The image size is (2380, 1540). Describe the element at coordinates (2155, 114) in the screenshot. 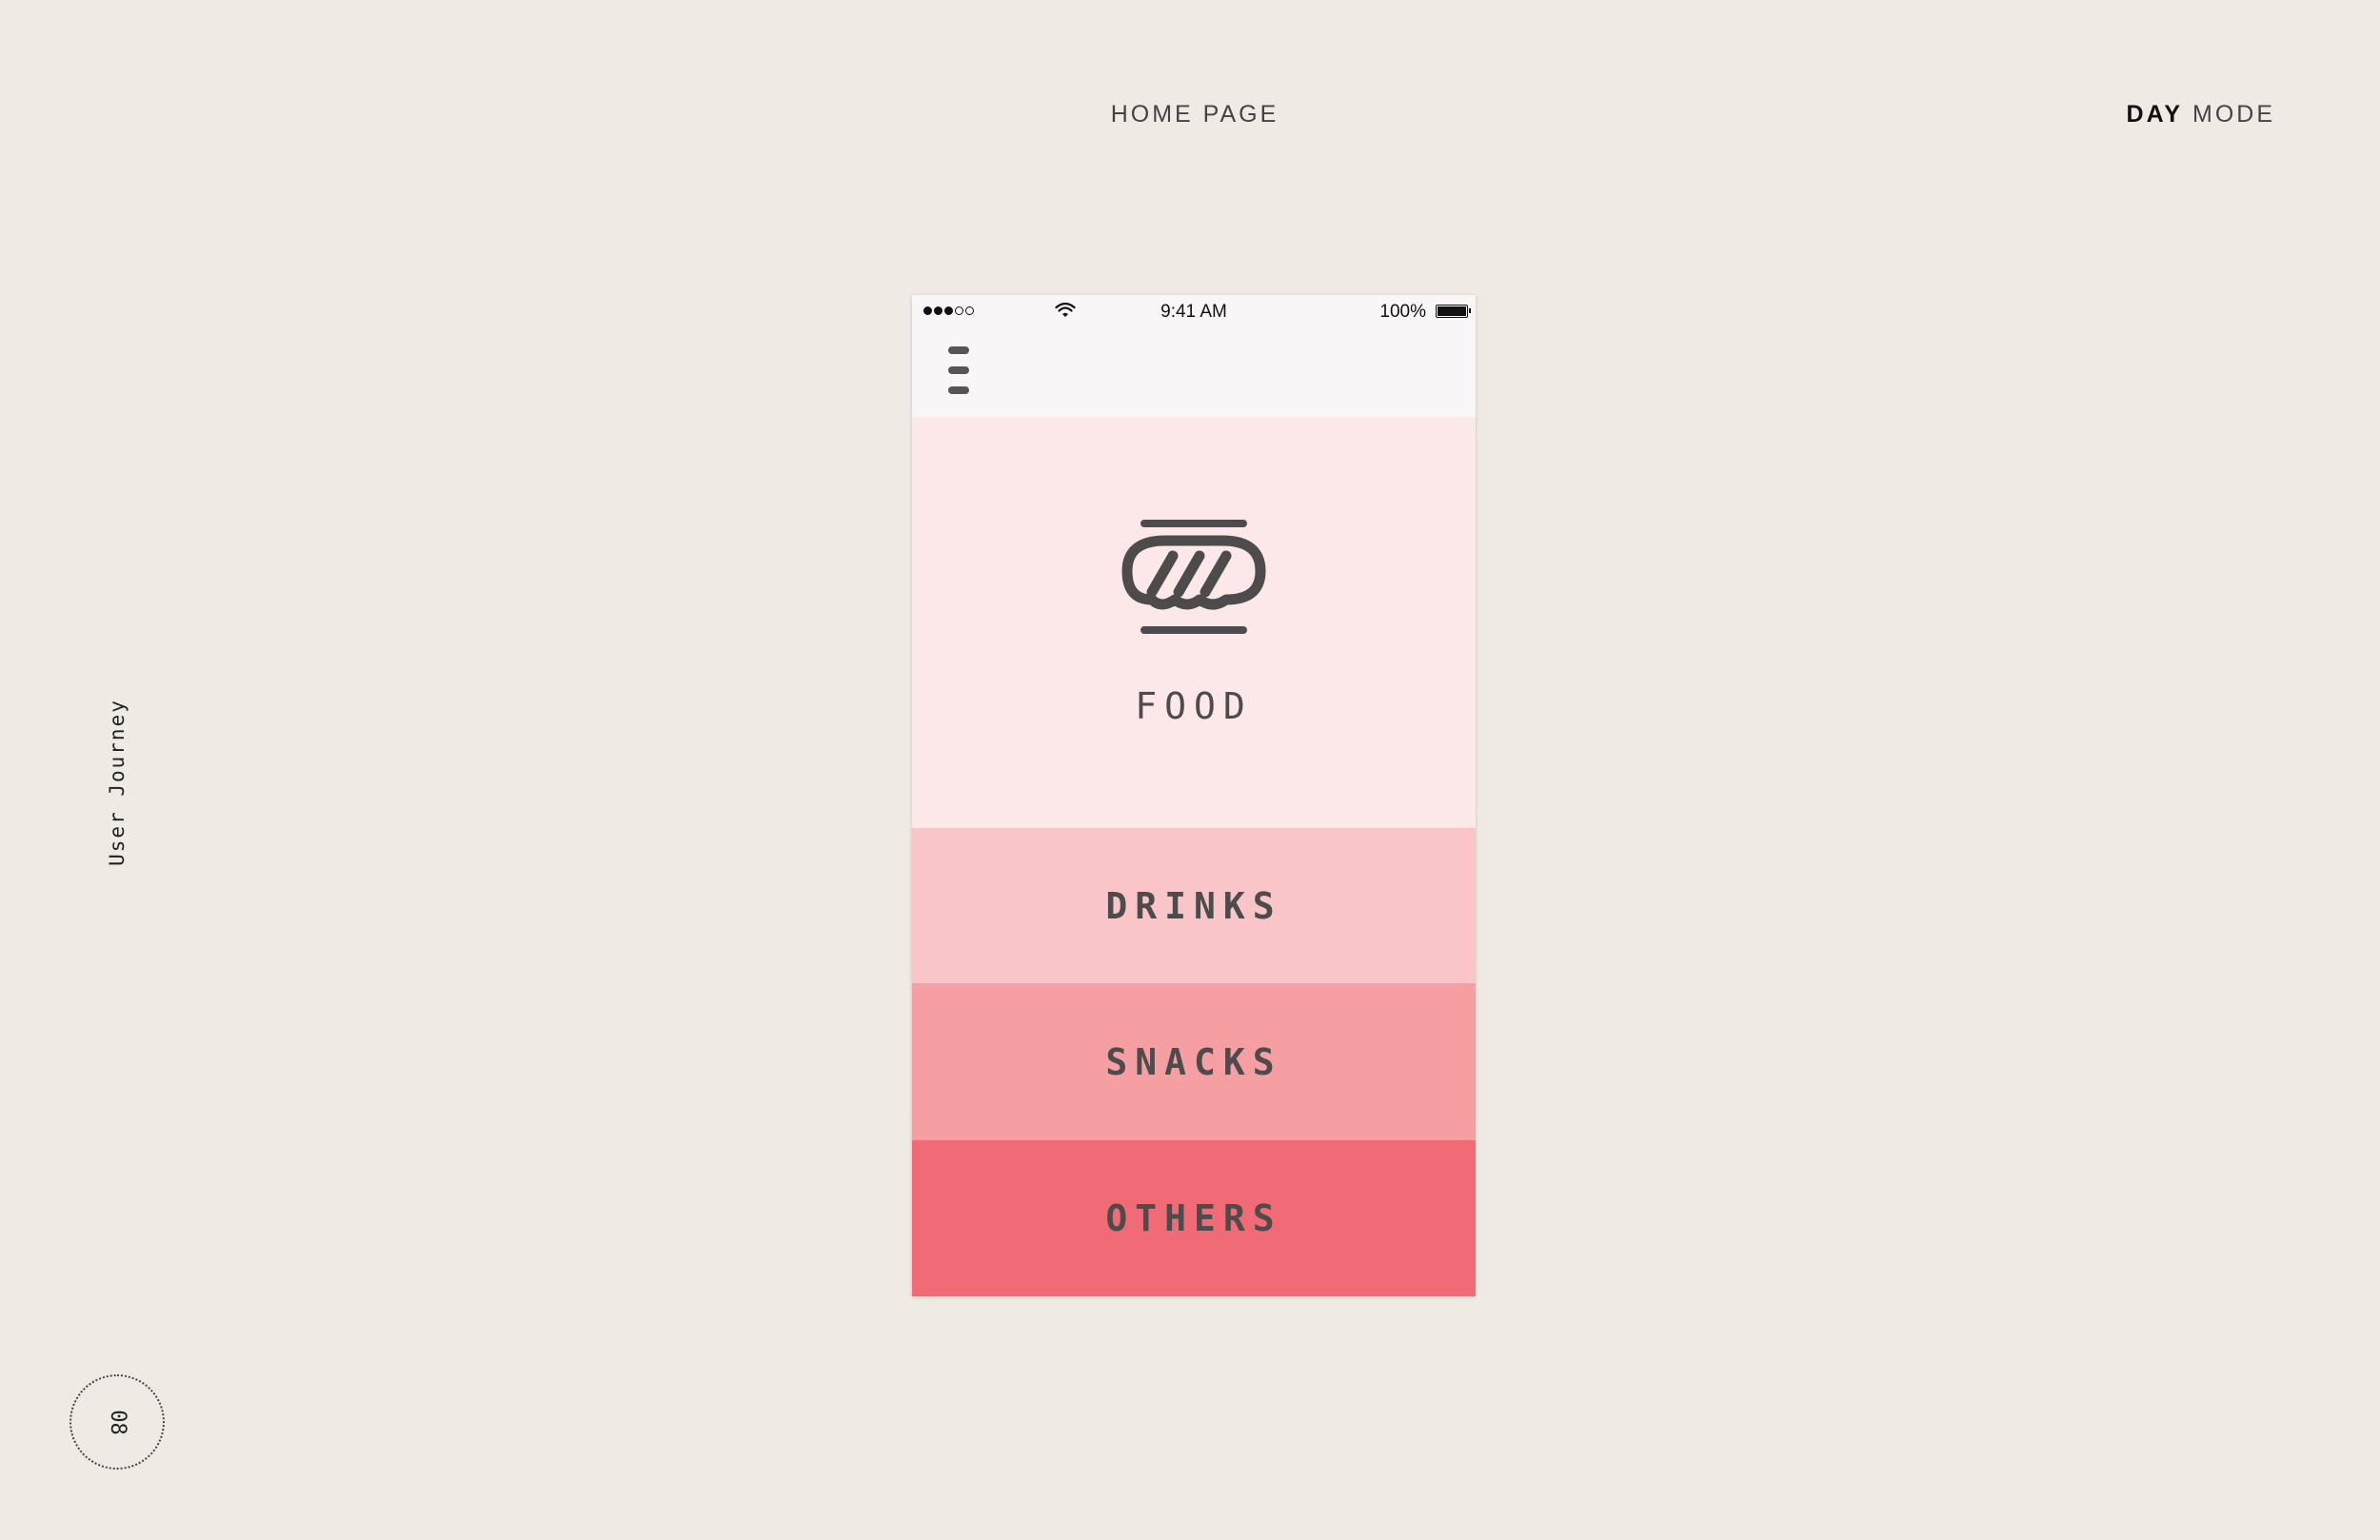

I see `mode-strong-label: DAY` at that location.